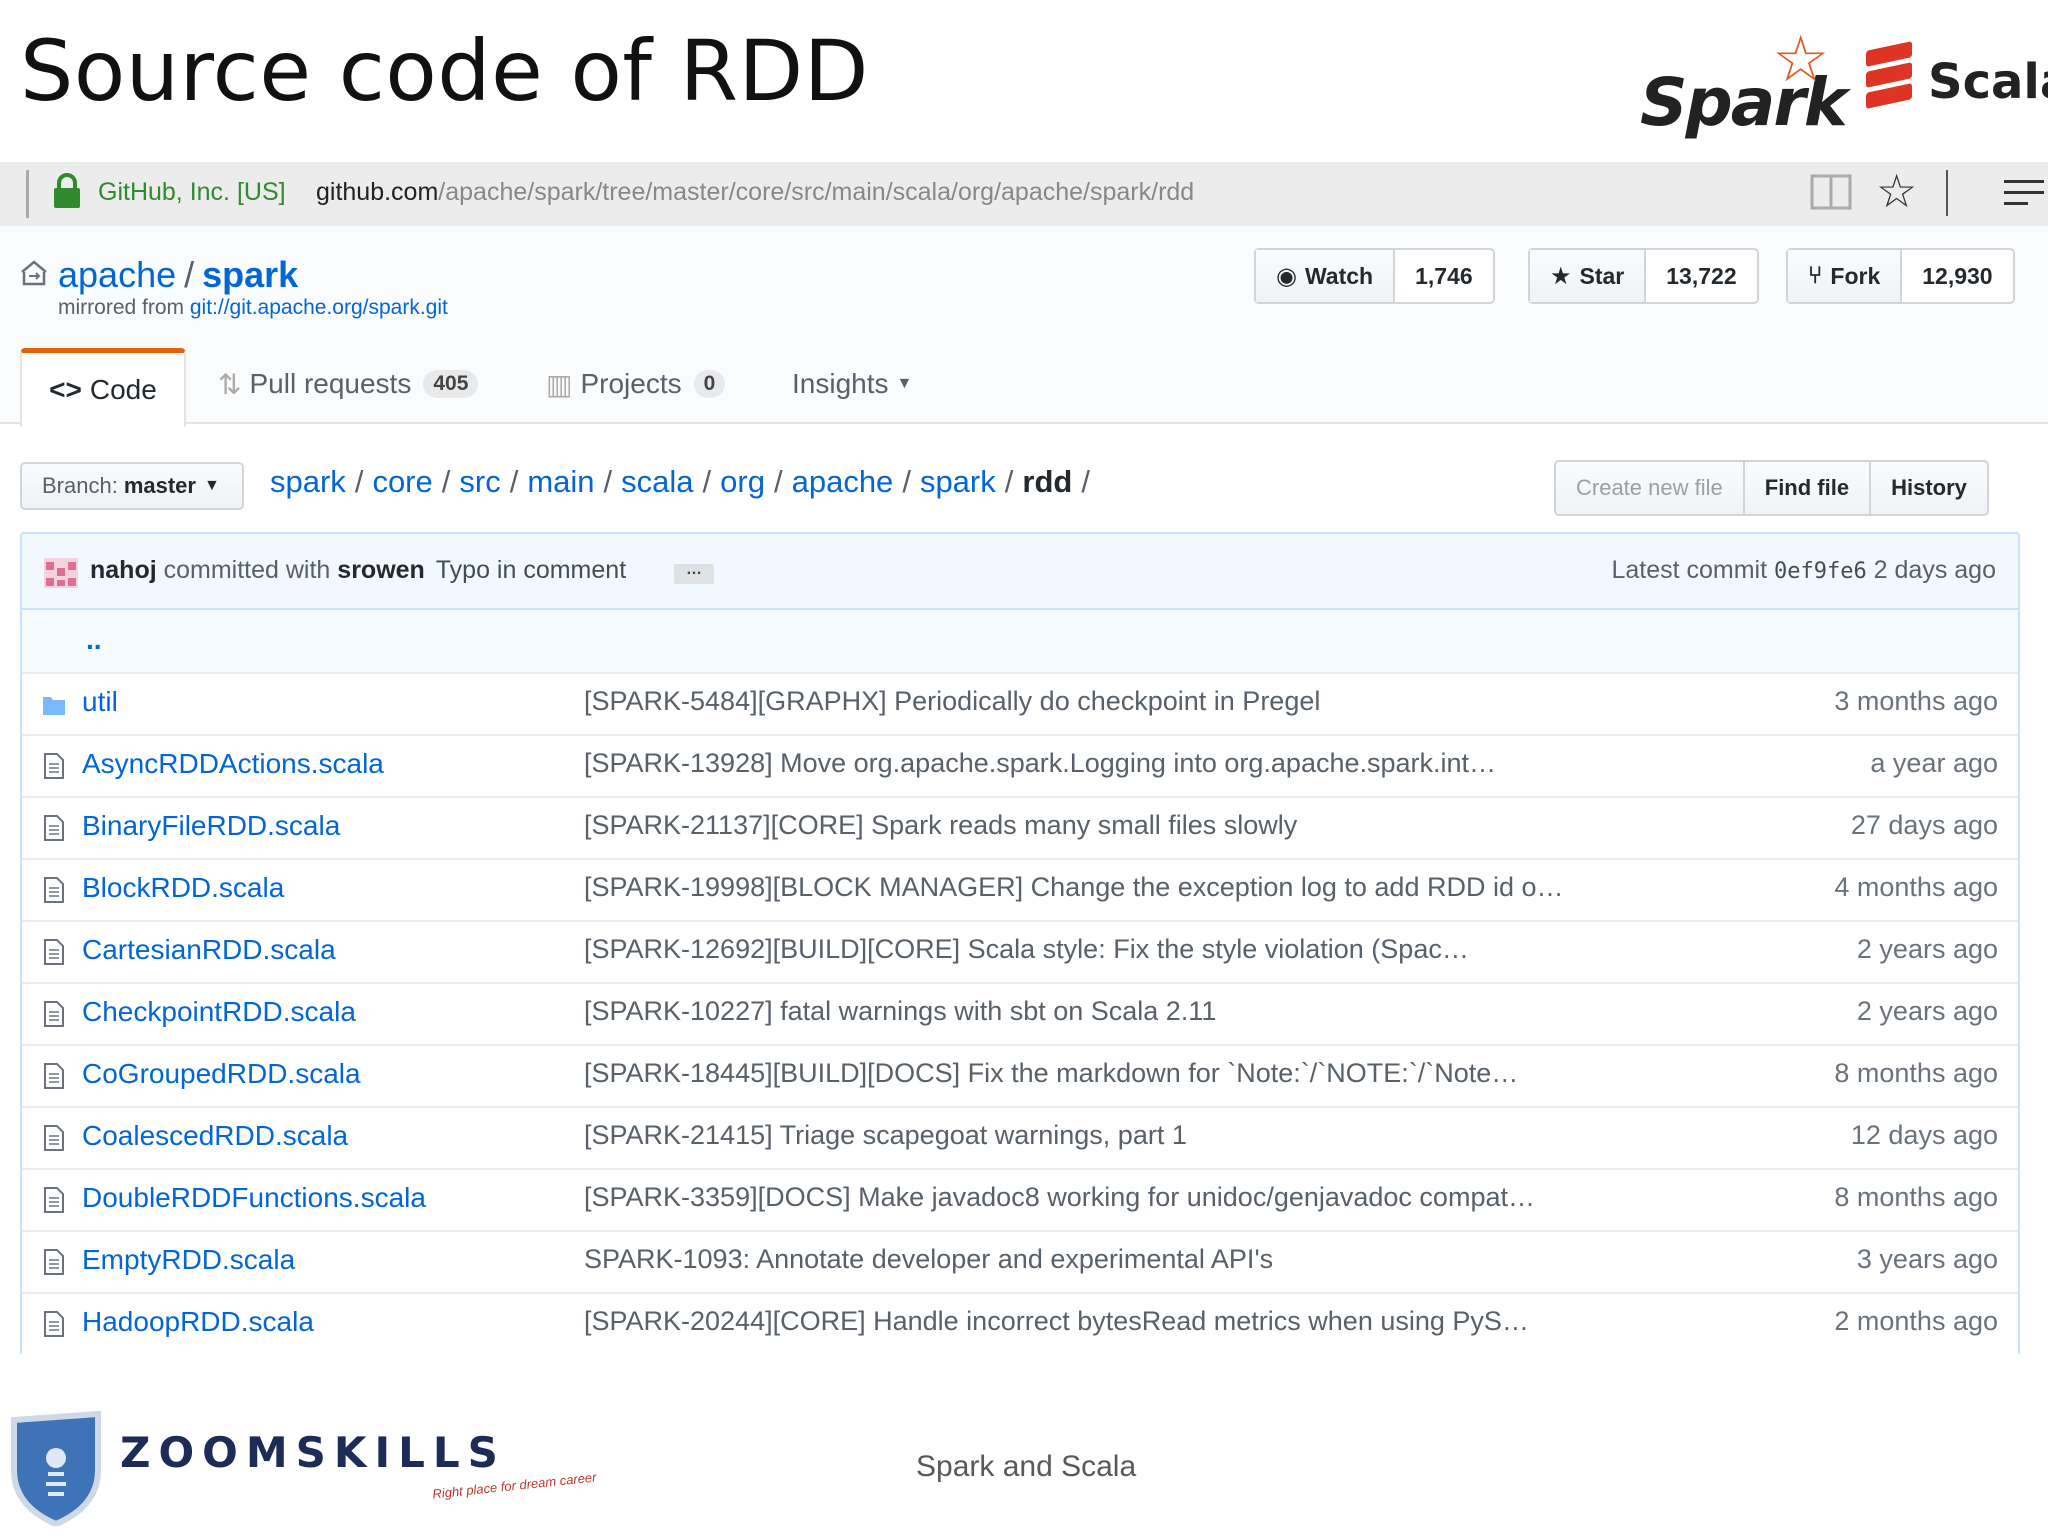 This screenshot has width=2048, height=1536. I want to click on breadcrumb-link: src, so click(479, 481).